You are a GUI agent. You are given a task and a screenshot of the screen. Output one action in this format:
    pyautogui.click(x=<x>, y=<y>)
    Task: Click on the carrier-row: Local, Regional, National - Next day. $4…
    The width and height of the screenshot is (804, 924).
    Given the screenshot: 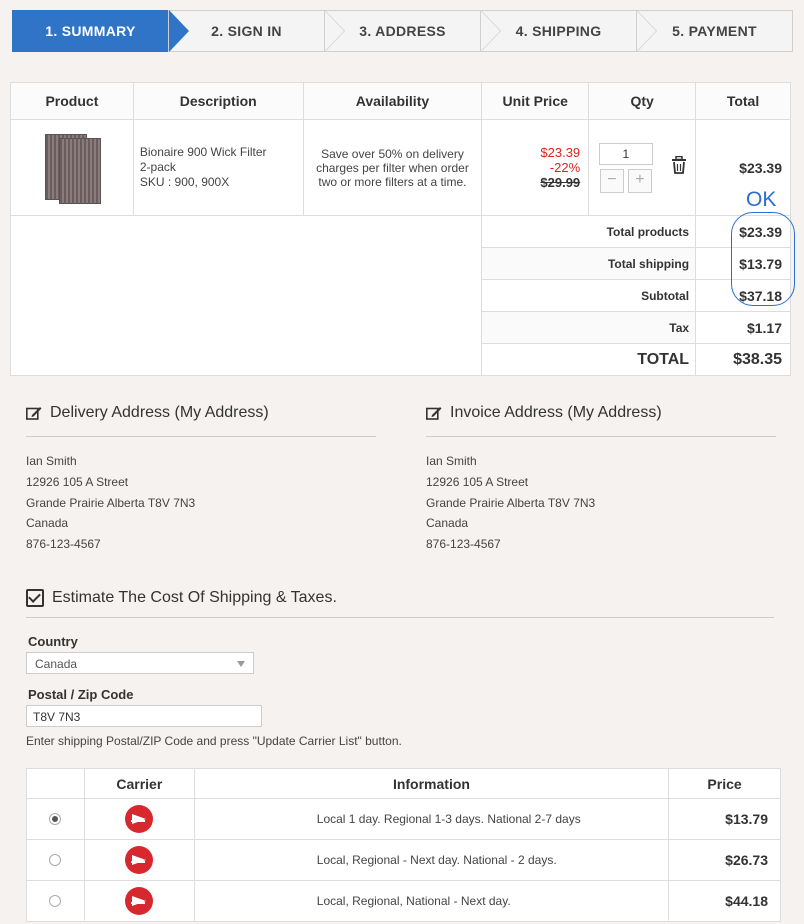 What is the action you would take?
    pyautogui.click(x=403, y=901)
    